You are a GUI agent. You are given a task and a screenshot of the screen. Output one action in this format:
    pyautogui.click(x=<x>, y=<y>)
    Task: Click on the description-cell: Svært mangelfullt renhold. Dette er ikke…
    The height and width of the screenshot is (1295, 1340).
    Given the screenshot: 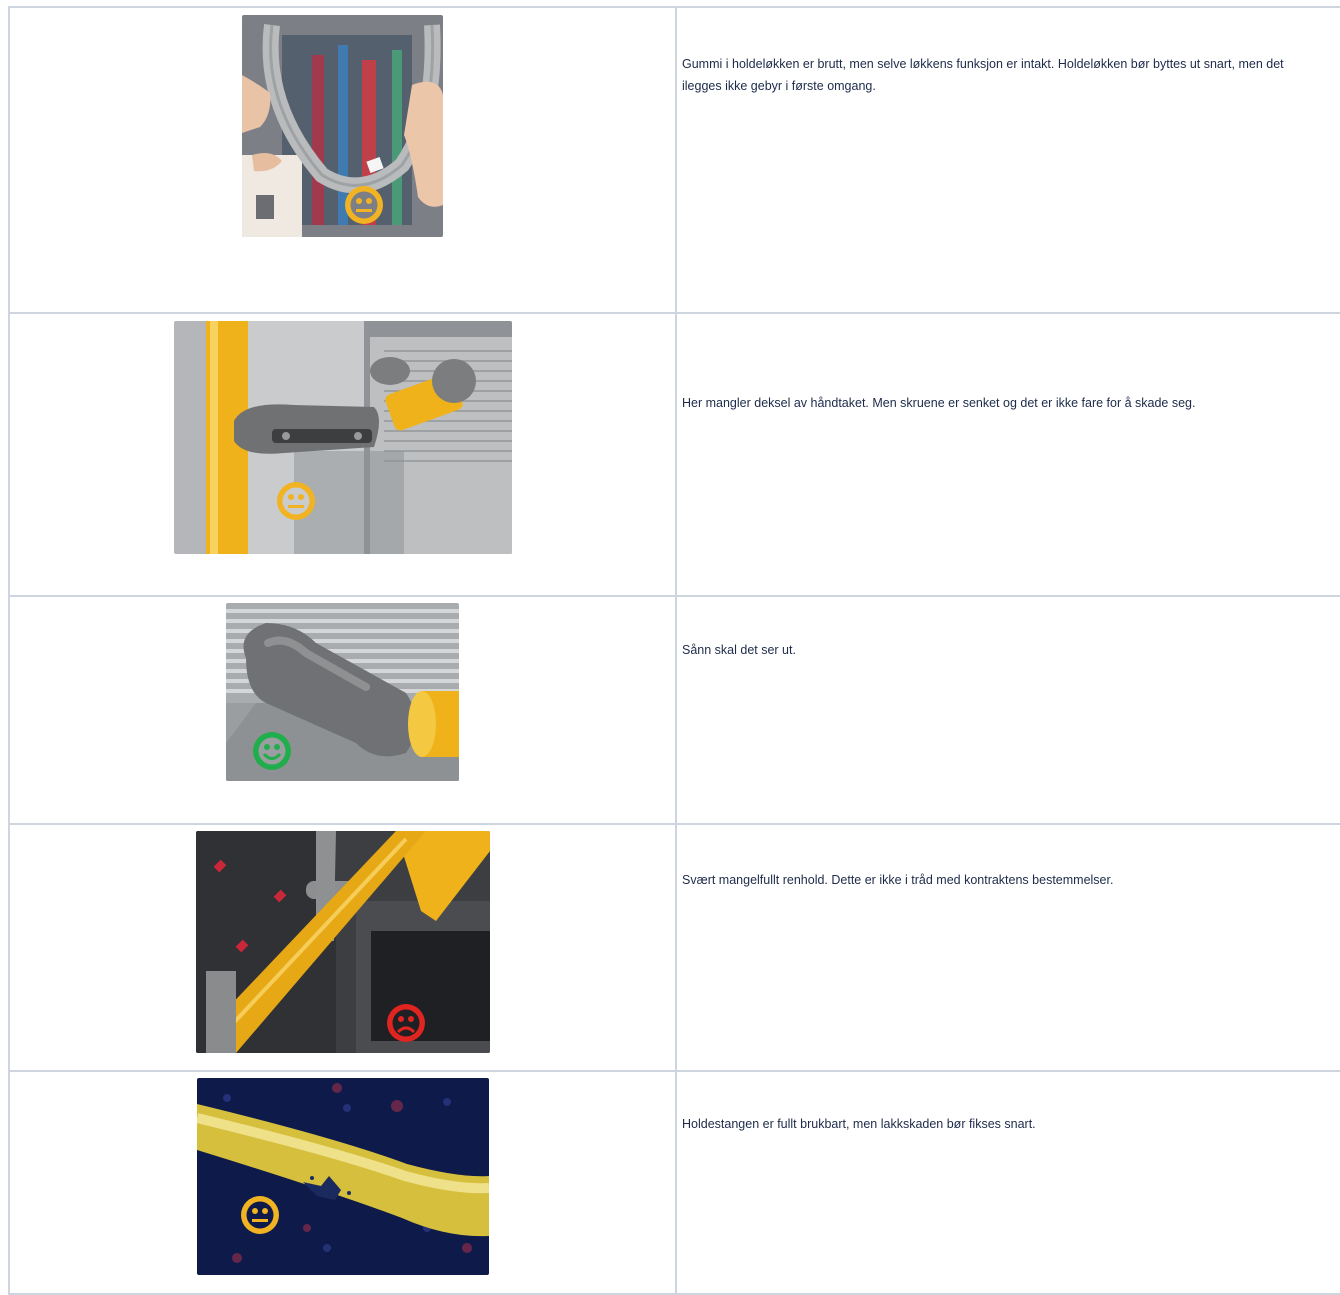 What is the action you would take?
    pyautogui.click(x=1007, y=947)
    